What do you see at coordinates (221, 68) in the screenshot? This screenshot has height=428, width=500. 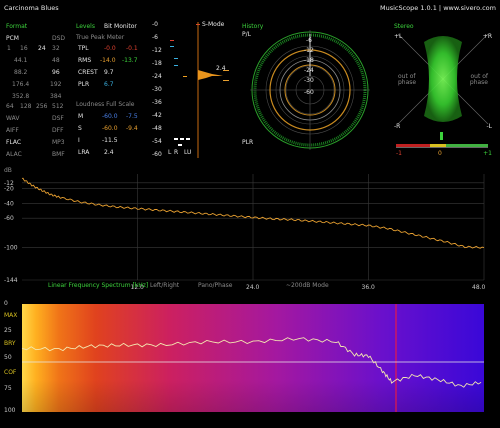 I see `lra-value-small: 2.4` at bounding box center [221, 68].